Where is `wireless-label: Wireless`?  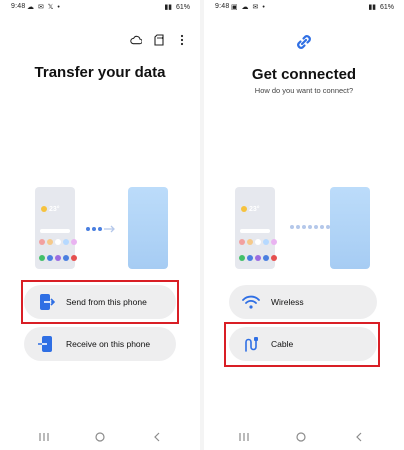 wireless-label: Wireless is located at coordinates (287, 302).